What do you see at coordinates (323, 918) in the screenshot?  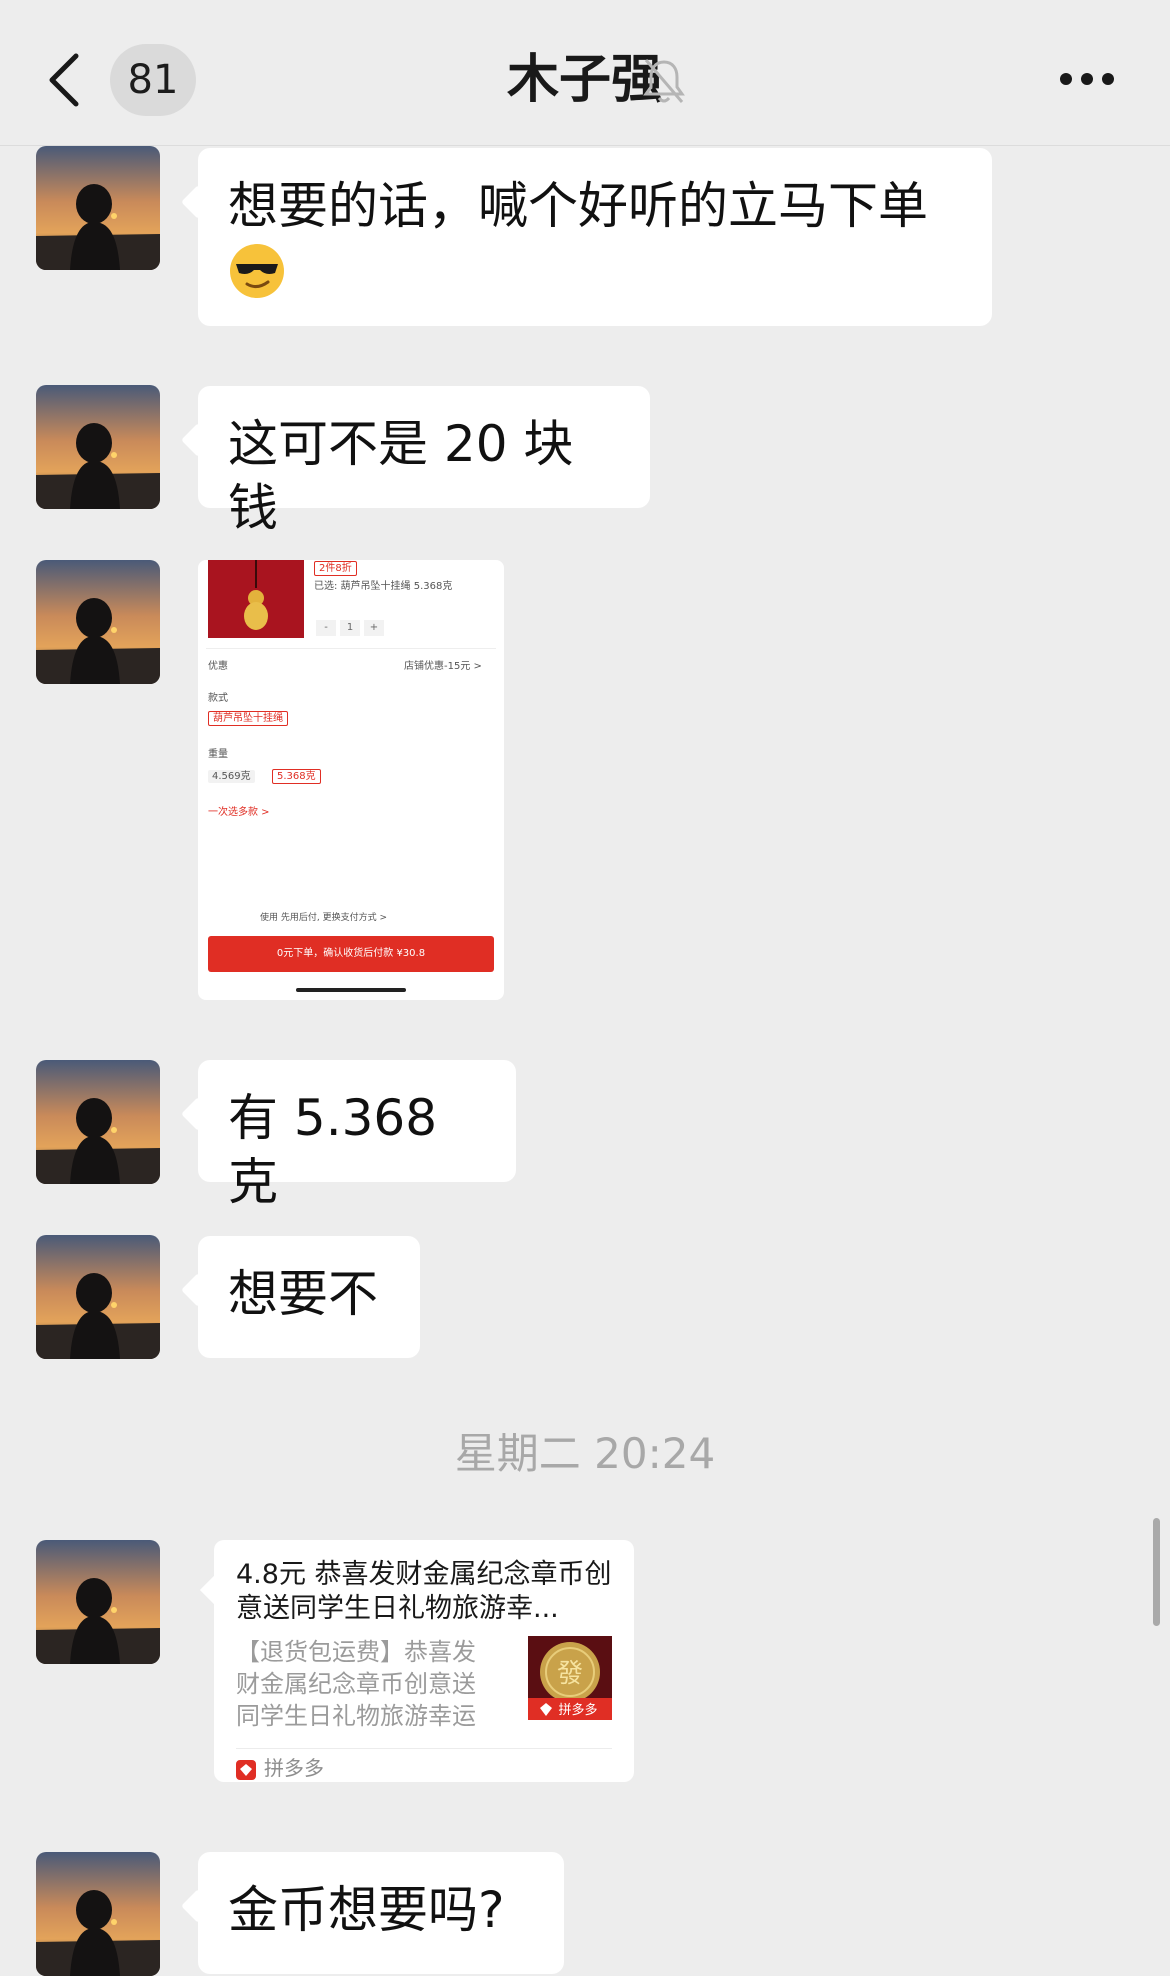 I see `pay-hint: 使用 先用后付, 更换支付方式 >` at bounding box center [323, 918].